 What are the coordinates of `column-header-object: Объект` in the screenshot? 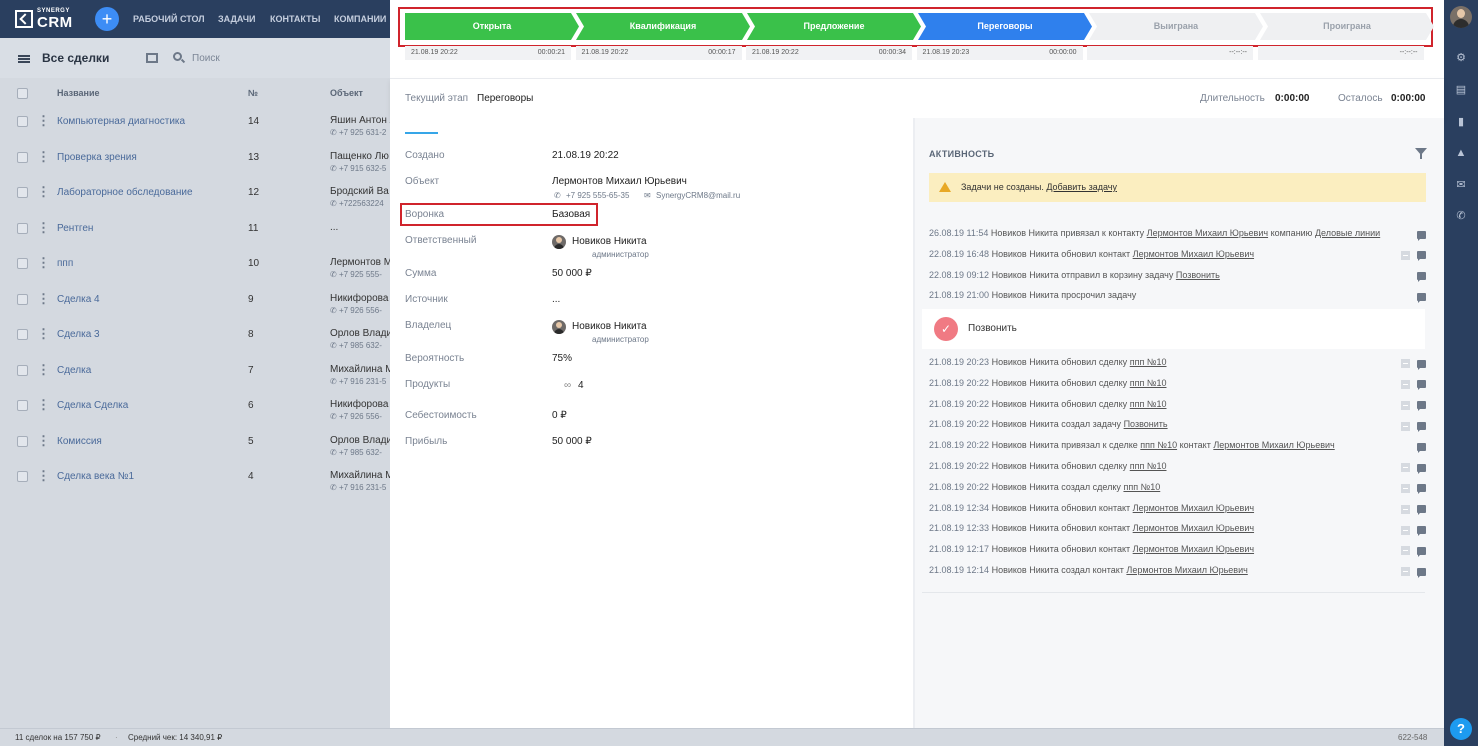 It's located at (346, 93).